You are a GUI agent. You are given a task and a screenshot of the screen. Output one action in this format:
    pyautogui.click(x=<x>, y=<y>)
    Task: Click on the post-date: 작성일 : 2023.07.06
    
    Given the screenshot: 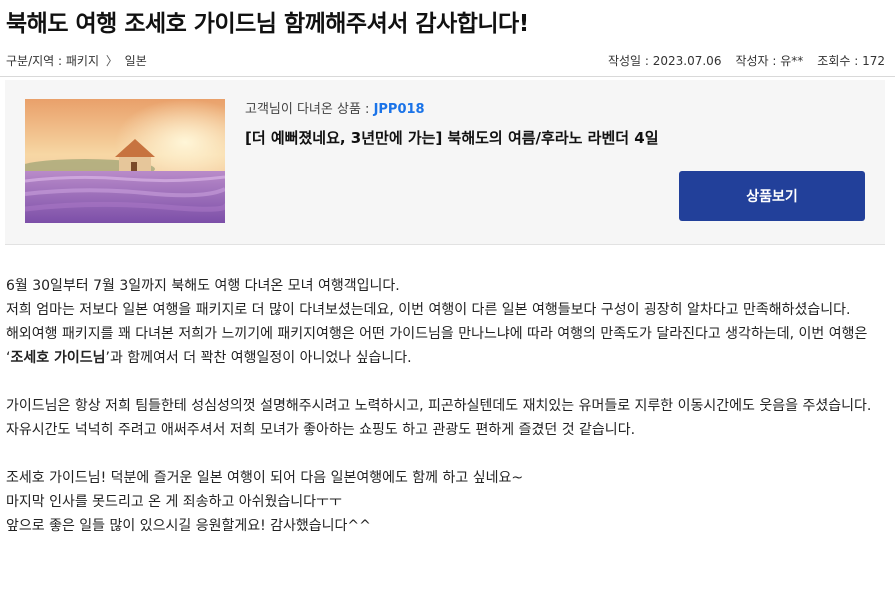 What is the action you would take?
    pyautogui.click(x=664, y=60)
    